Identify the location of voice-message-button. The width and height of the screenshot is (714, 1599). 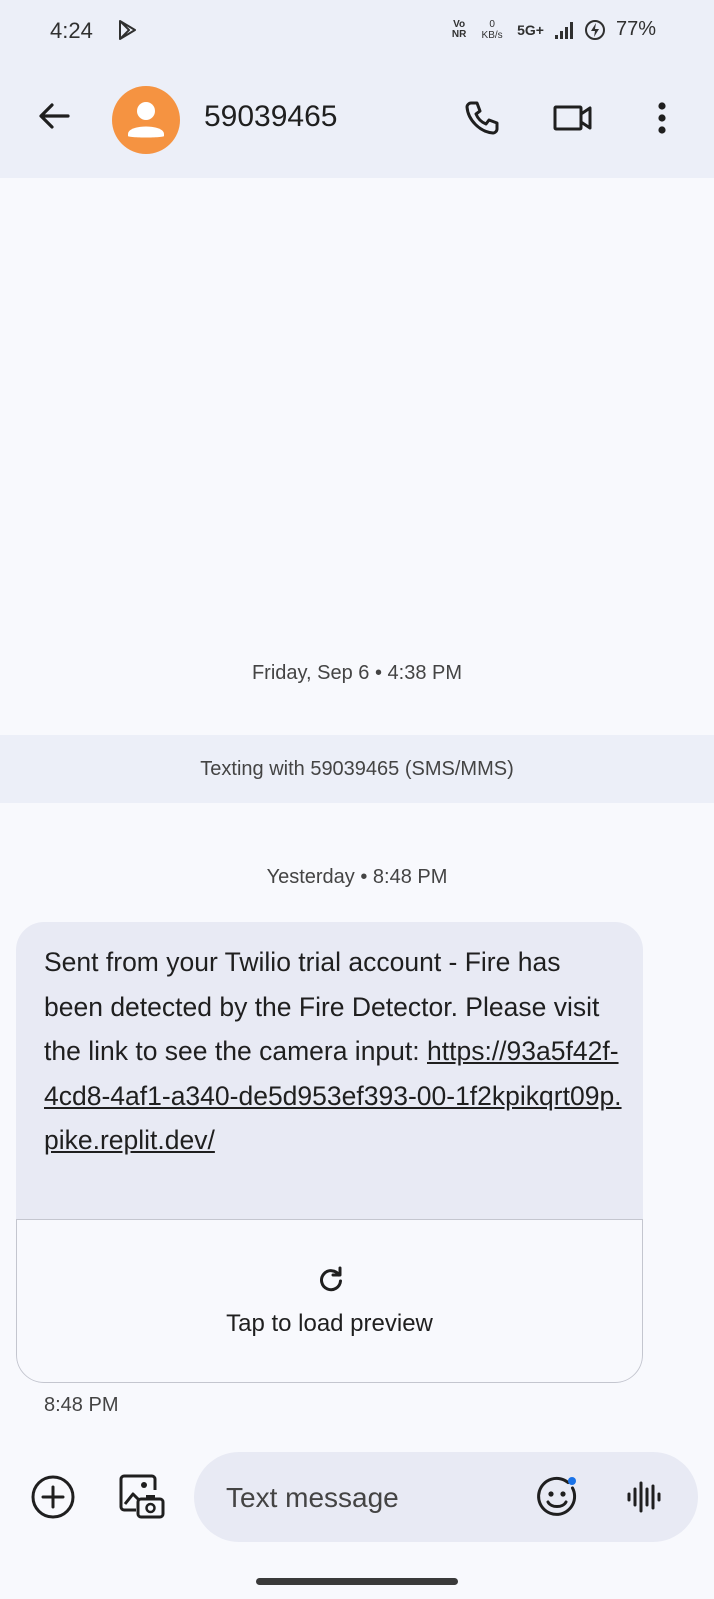
(644, 1497).